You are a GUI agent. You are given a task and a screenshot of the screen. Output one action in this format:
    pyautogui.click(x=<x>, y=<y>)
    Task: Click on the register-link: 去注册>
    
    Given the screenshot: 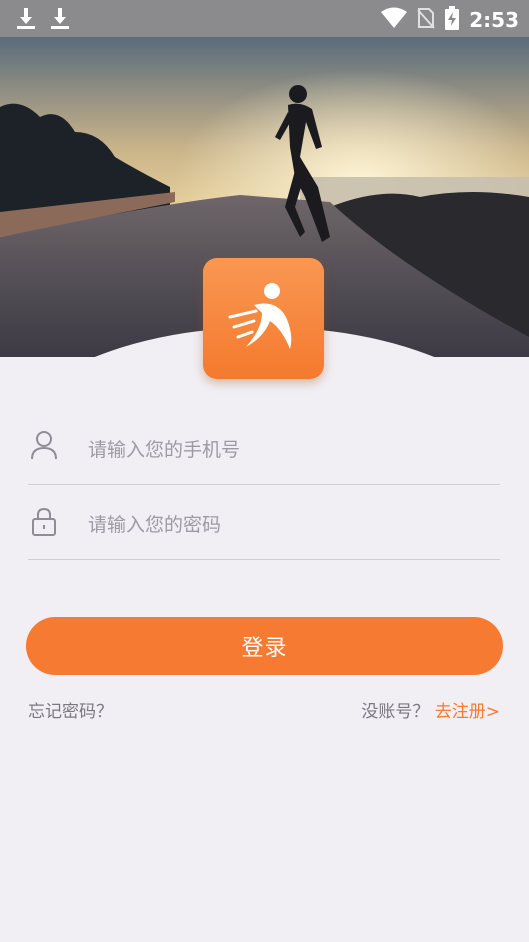 What is the action you would take?
    pyautogui.click(x=467, y=712)
    